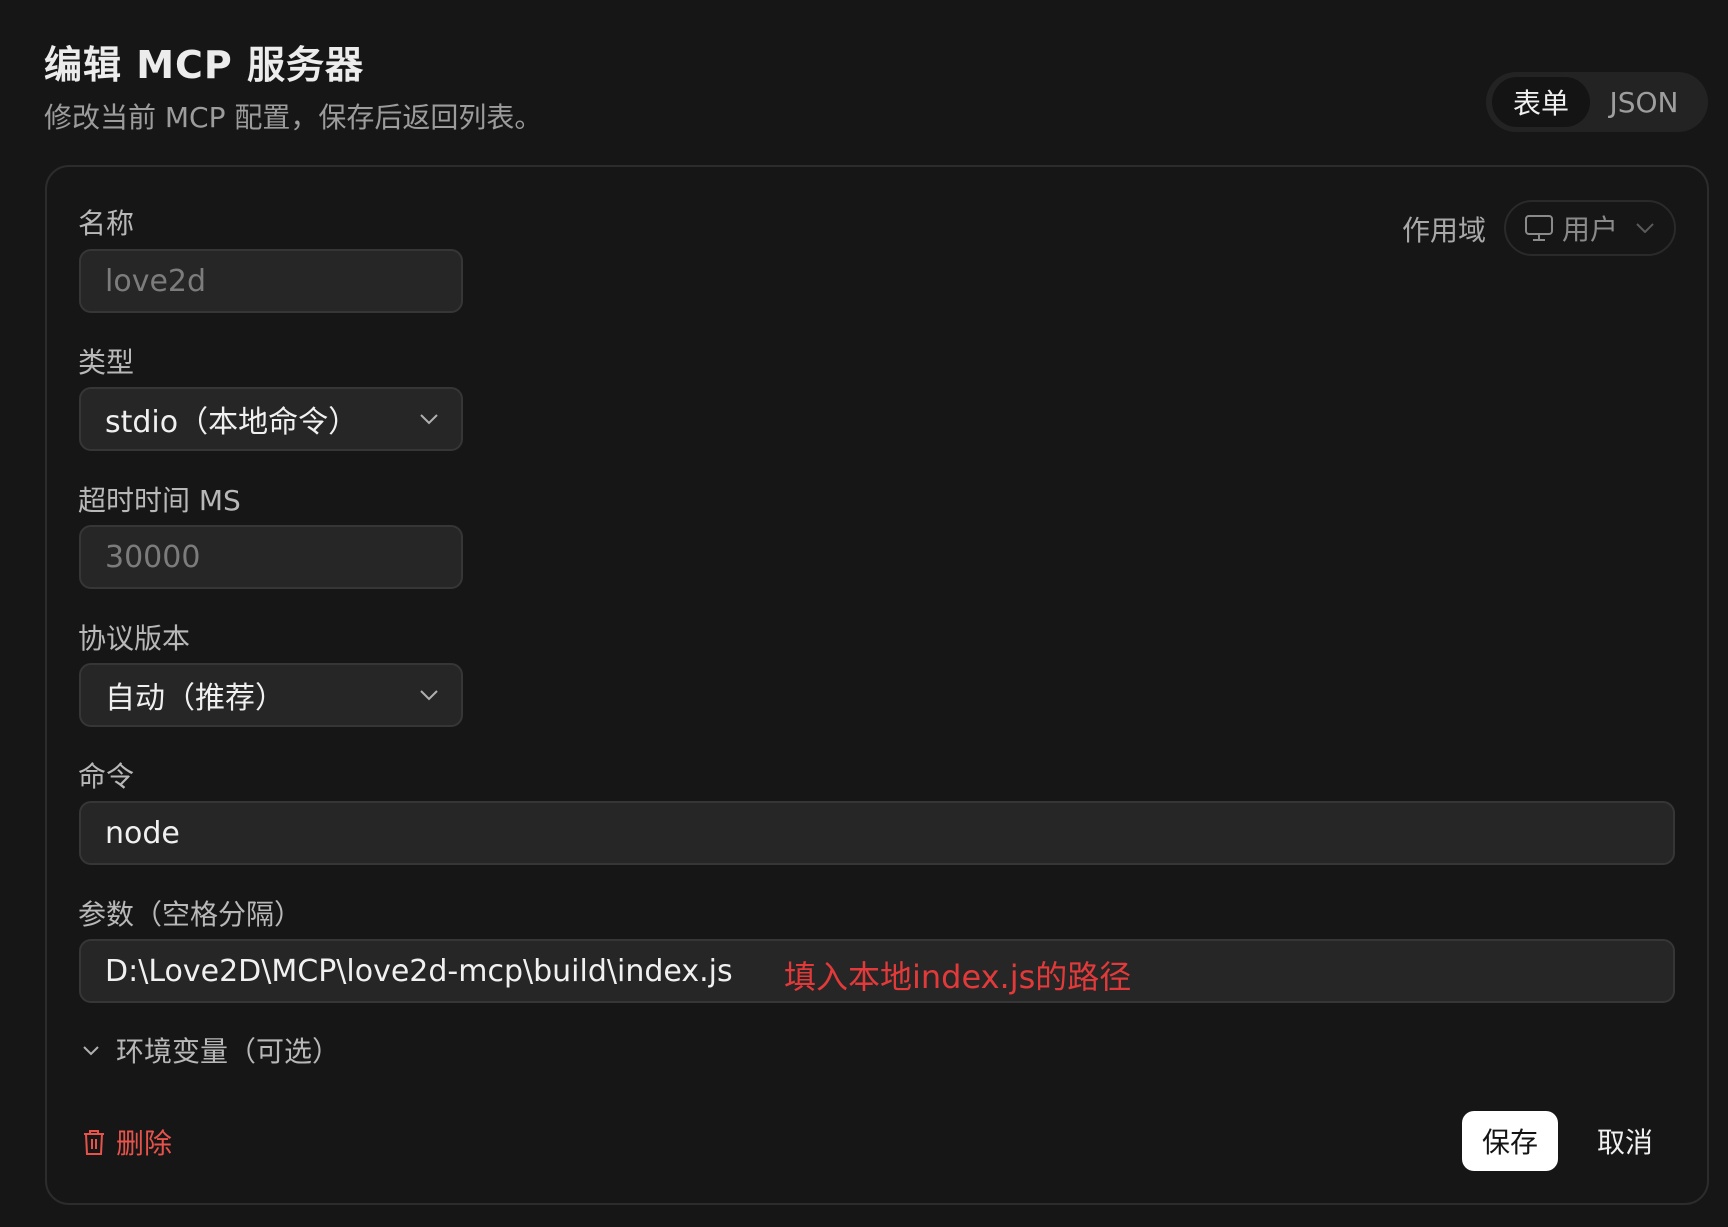  I want to click on save-button: 保存, so click(1510, 1141).